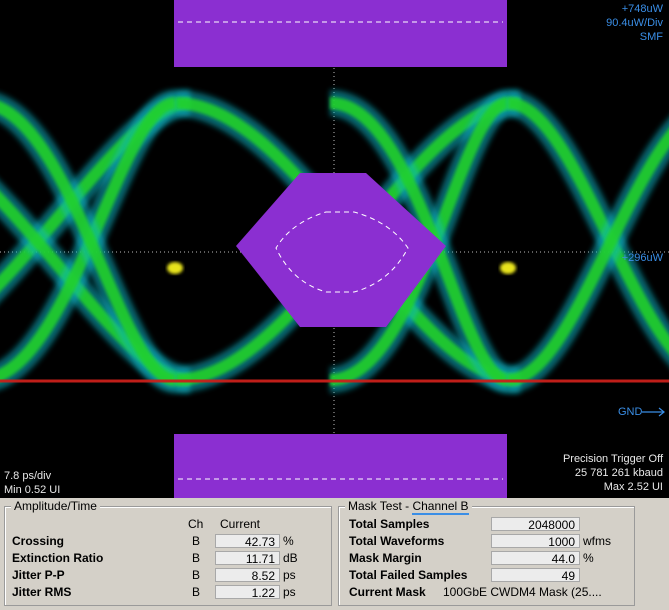  What do you see at coordinates (385, 558) in the screenshot?
I see `mask-margin-label: Mask Margin` at bounding box center [385, 558].